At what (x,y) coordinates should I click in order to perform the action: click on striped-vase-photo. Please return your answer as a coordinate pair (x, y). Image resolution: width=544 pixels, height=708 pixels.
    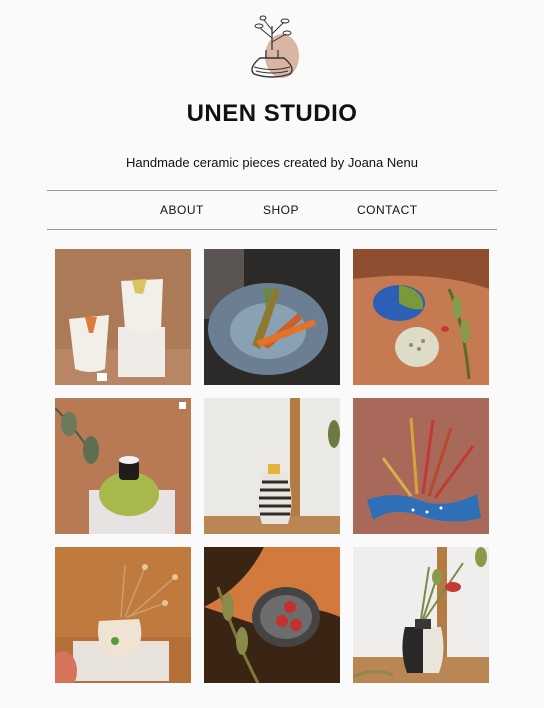
    Looking at the image, I should click on (272, 466).